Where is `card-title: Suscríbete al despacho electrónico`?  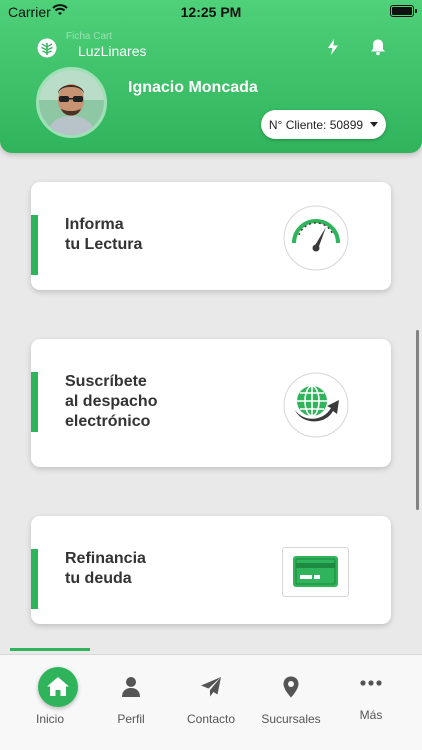
card-title: Suscríbete al despacho electrónico is located at coordinates (111, 402).